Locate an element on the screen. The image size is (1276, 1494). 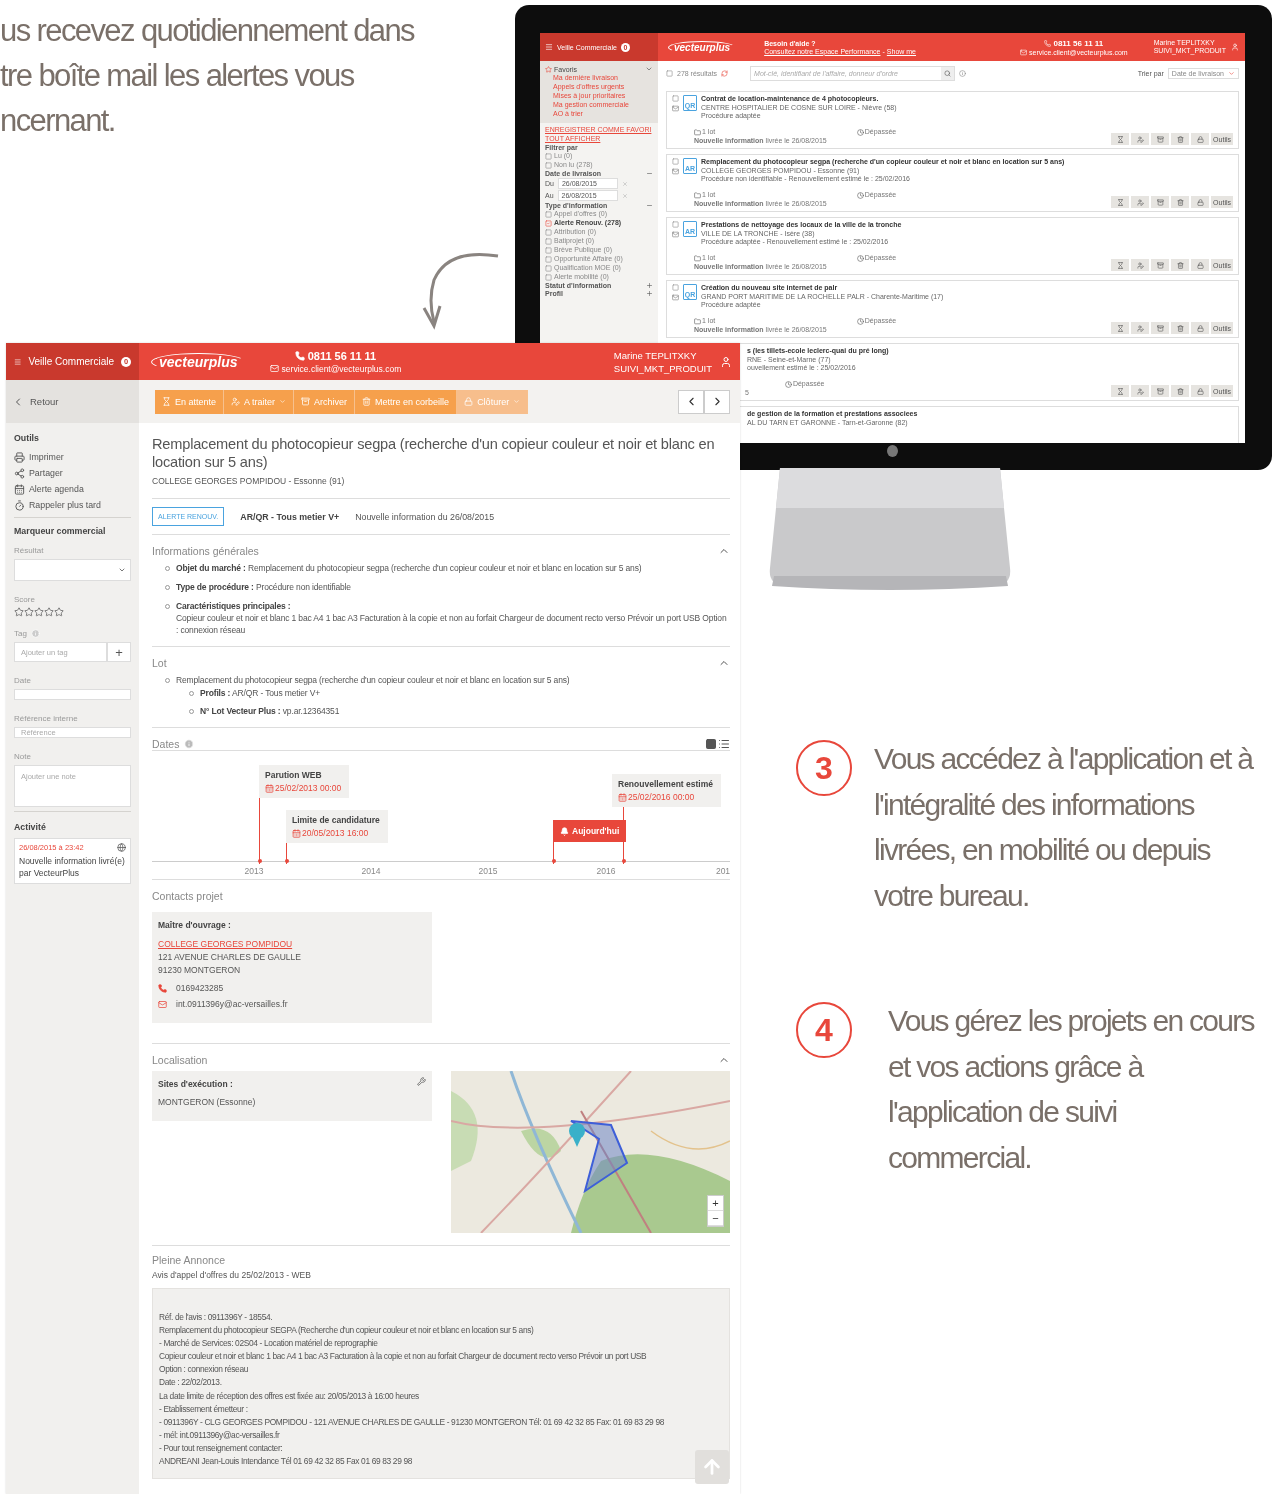
star-rating is located at coordinates (39, 612).